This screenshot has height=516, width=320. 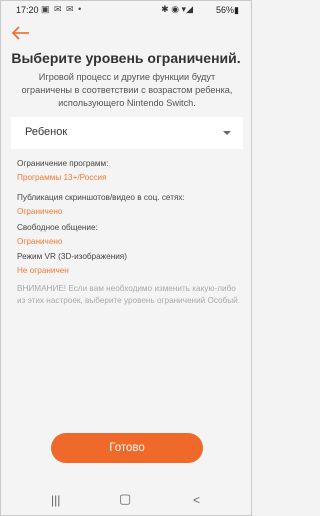 What do you see at coordinates (126, 10) in the screenshot?
I see `status-bar: 17:20 ▣ ✉ ✉ • ✱ ◉ ▾◢ 56%▮` at bounding box center [126, 10].